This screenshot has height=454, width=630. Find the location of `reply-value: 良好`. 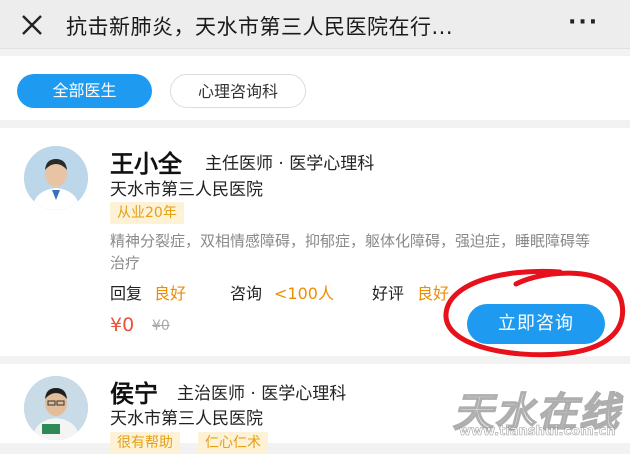

reply-value: 良好 is located at coordinates (170, 293).